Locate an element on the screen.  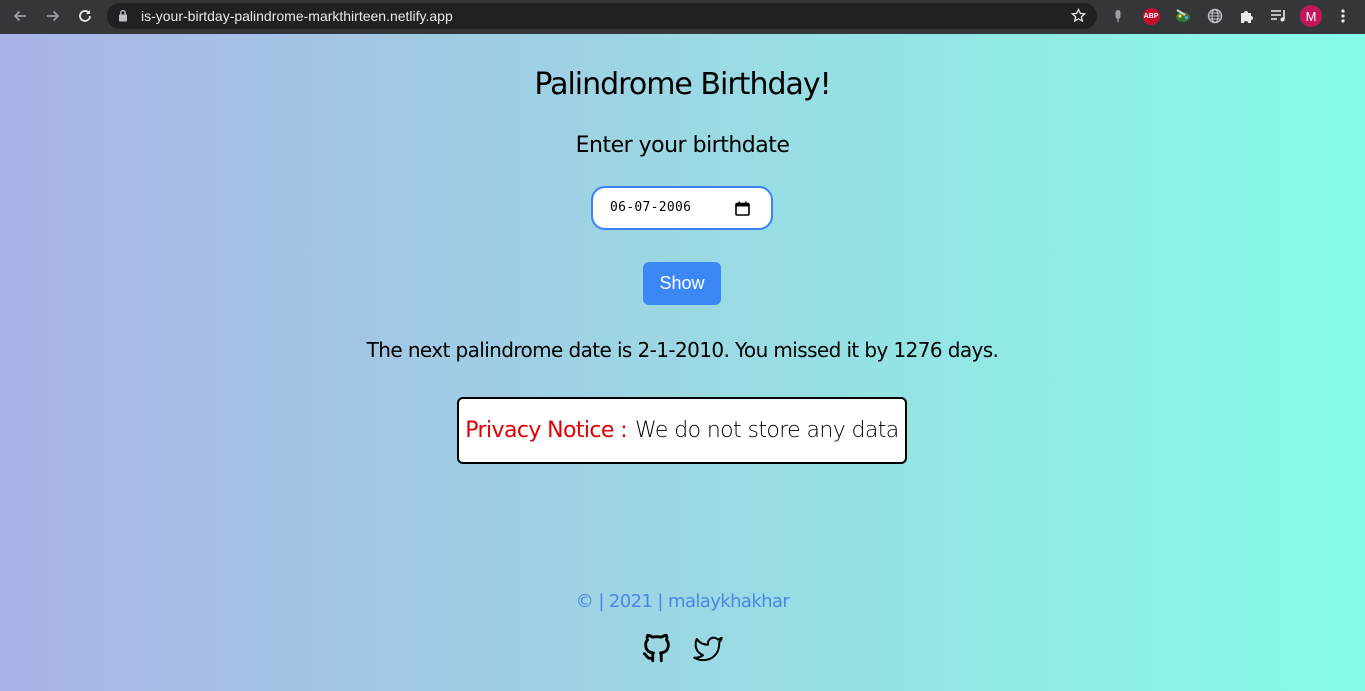
twitter-icon is located at coordinates (708, 649).